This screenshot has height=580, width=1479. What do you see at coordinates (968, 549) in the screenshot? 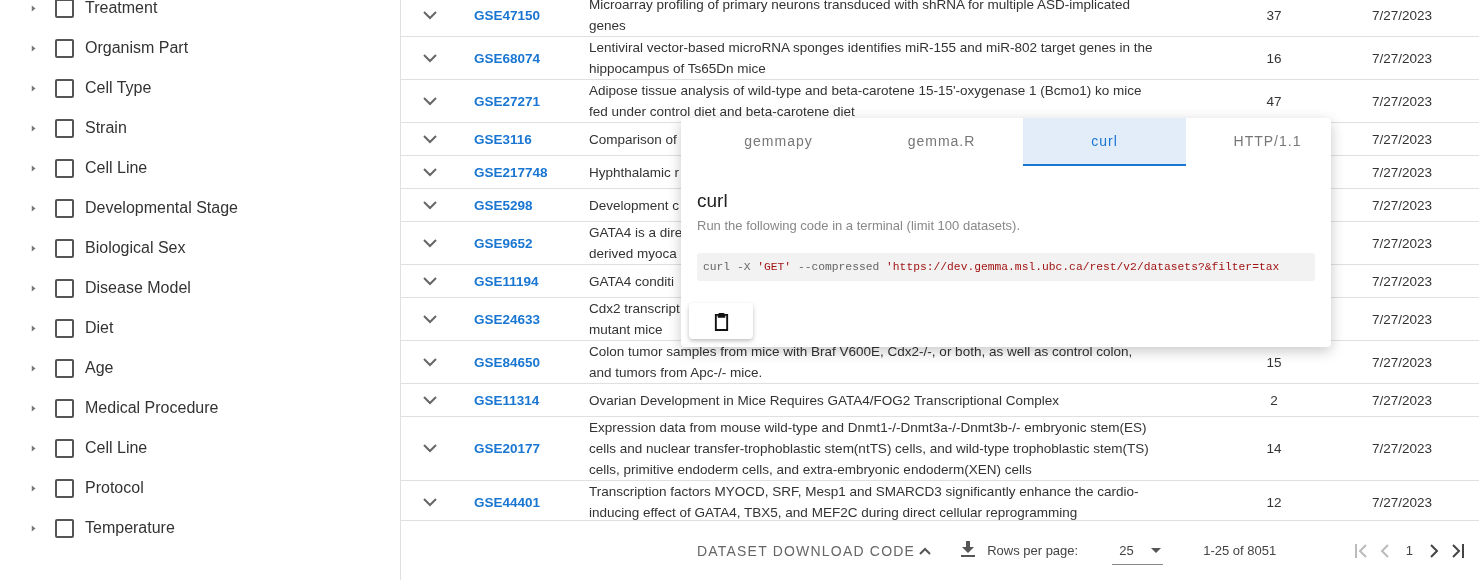
I see `download-icon` at bounding box center [968, 549].